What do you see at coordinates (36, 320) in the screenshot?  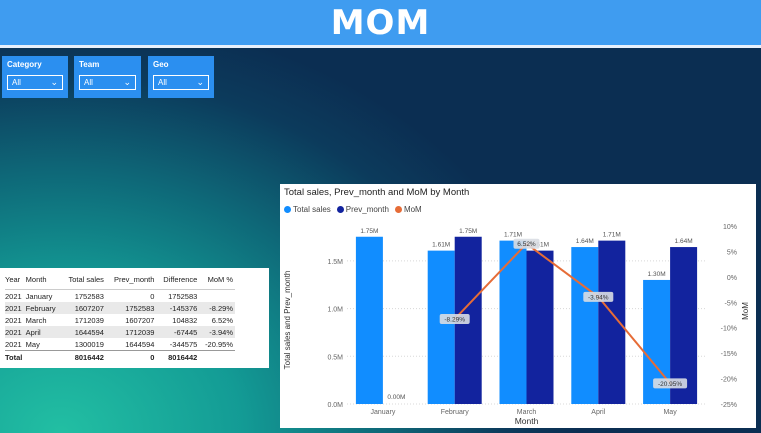 I see `table-cell: March` at bounding box center [36, 320].